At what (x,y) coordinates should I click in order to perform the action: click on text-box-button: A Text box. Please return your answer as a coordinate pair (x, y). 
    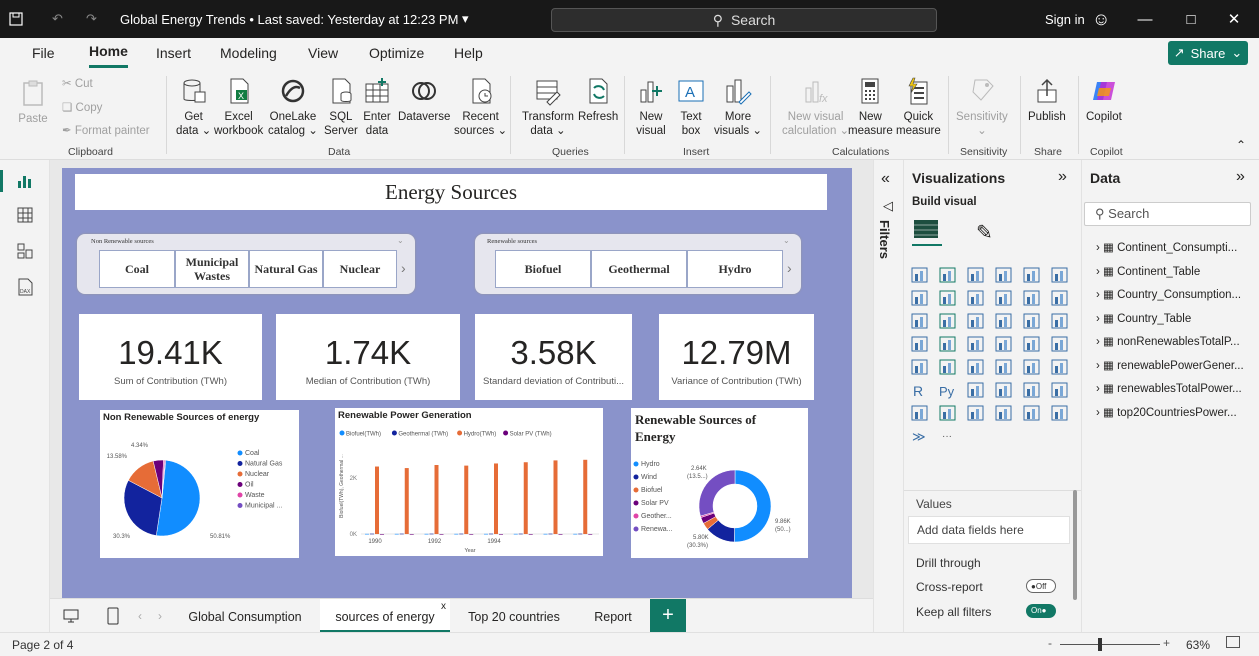
    Looking at the image, I should click on (691, 107).